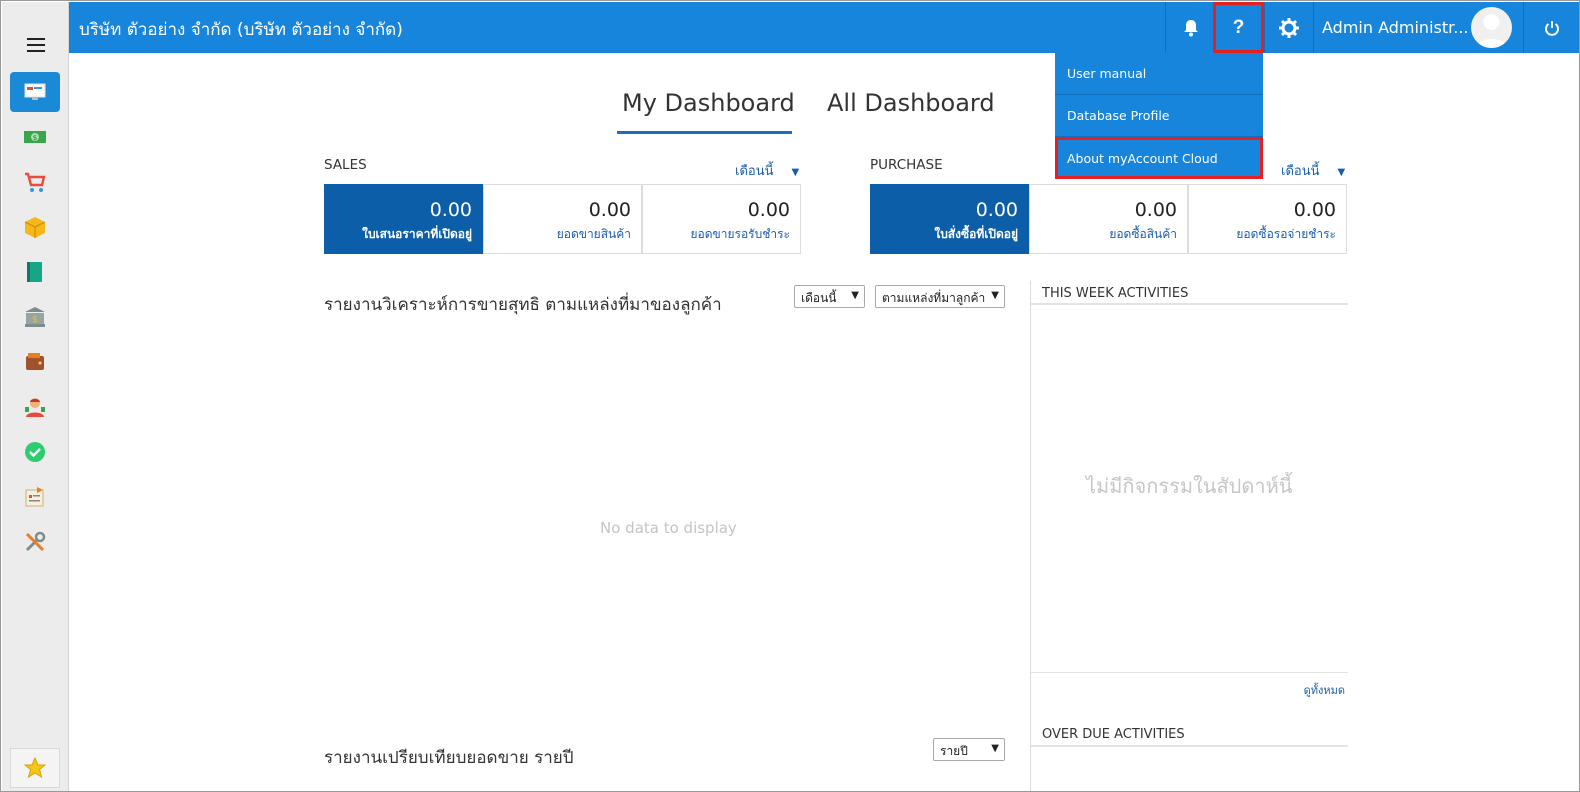 This screenshot has height=792, width=1580. Describe the element at coordinates (1159, 158) in the screenshot. I see `menu-item-about: About myAccount Cloud` at that location.